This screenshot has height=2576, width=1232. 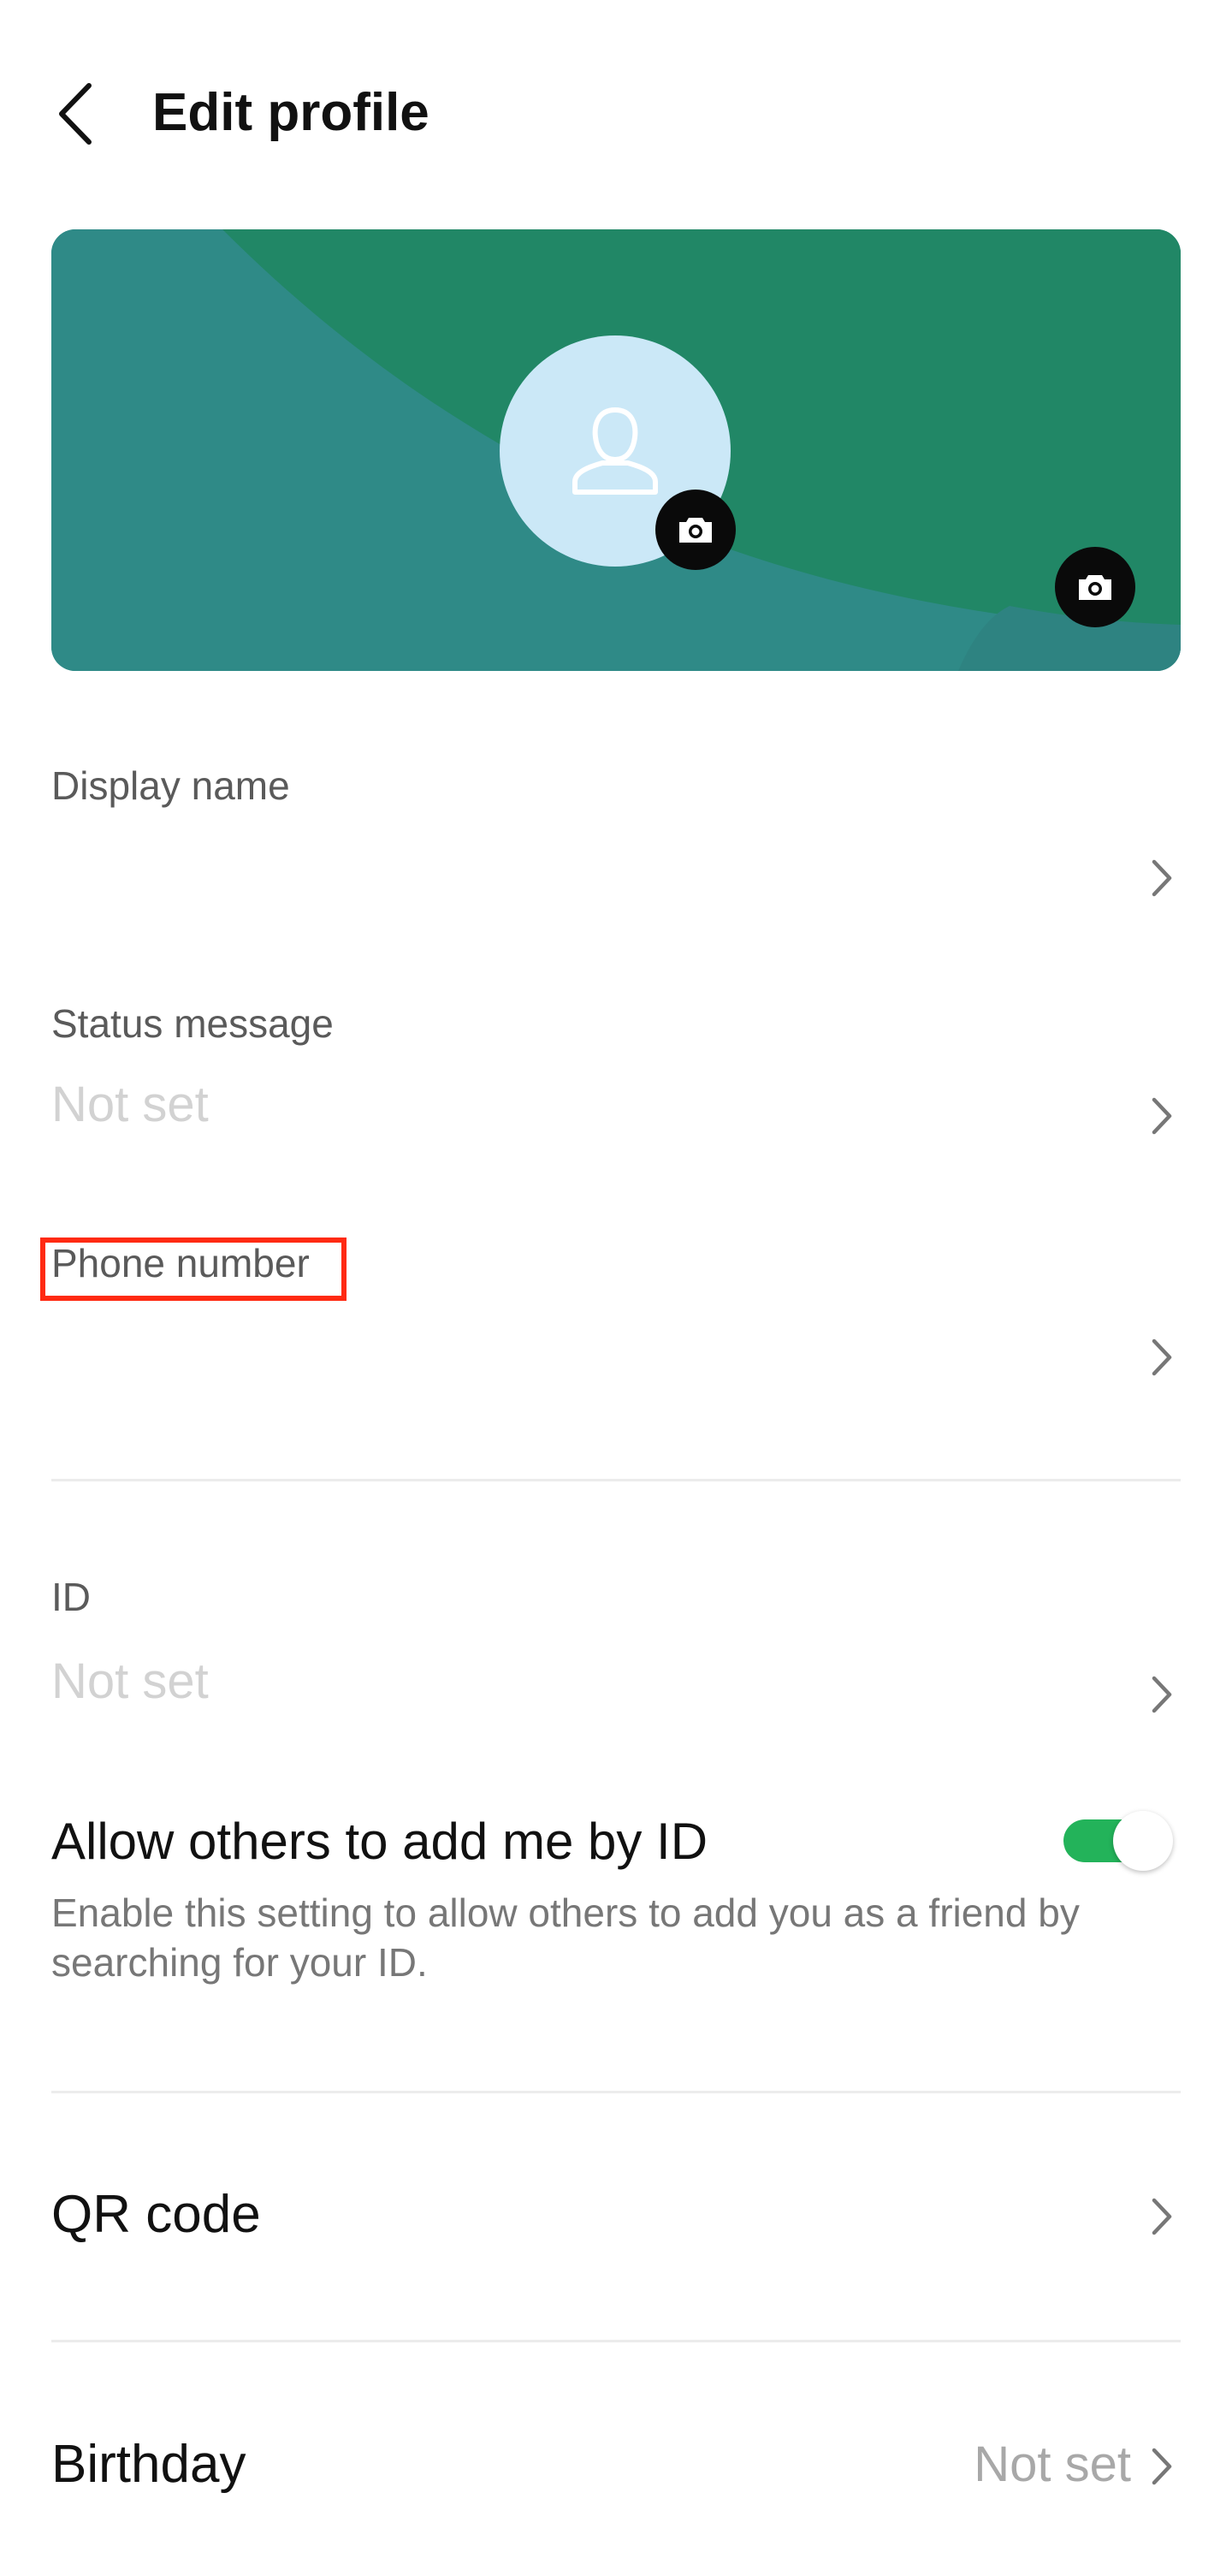 What do you see at coordinates (616, 111) in the screenshot?
I see `header: Edit profile` at bounding box center [616, 111].